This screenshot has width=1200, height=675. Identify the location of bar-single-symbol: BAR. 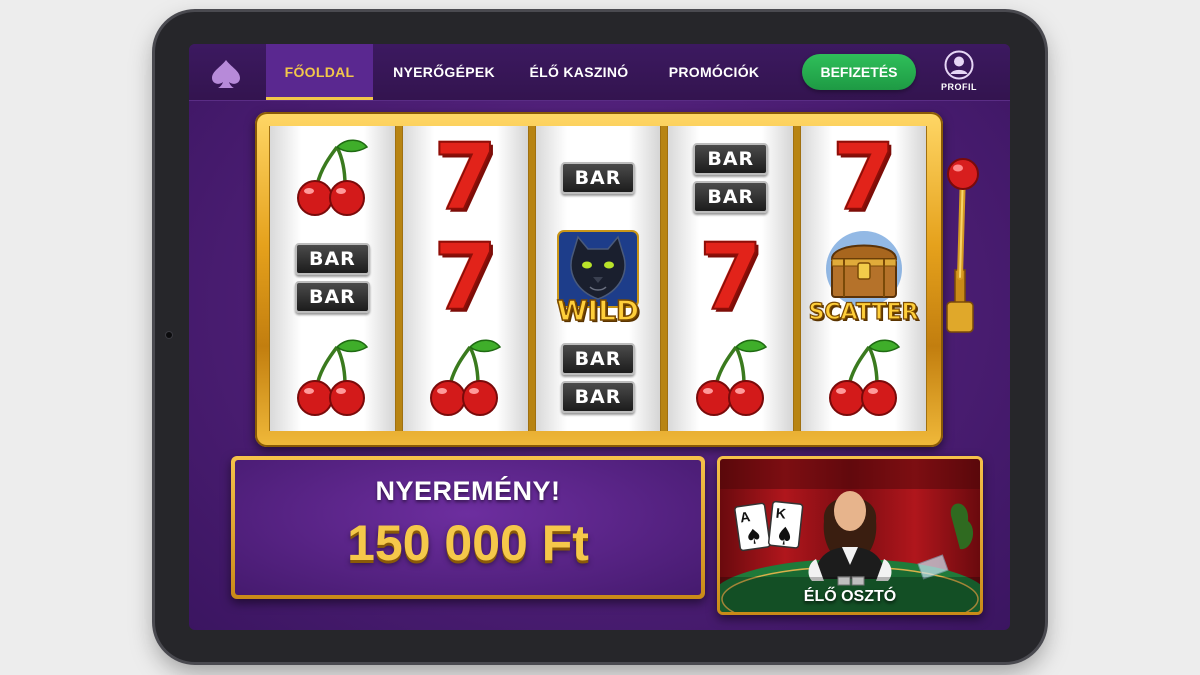
(598, 178).